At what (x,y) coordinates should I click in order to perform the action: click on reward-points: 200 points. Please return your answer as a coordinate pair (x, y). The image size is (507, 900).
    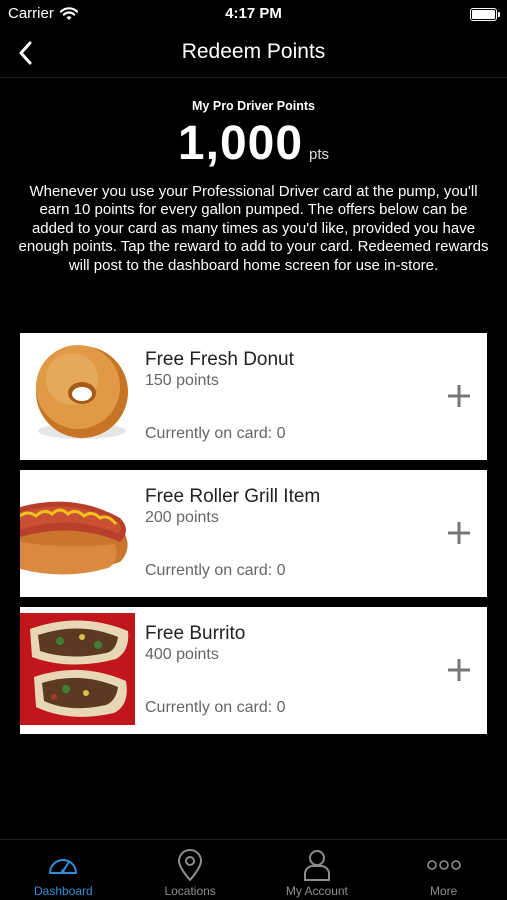
    Looking at the image, I should click on (182, 517).